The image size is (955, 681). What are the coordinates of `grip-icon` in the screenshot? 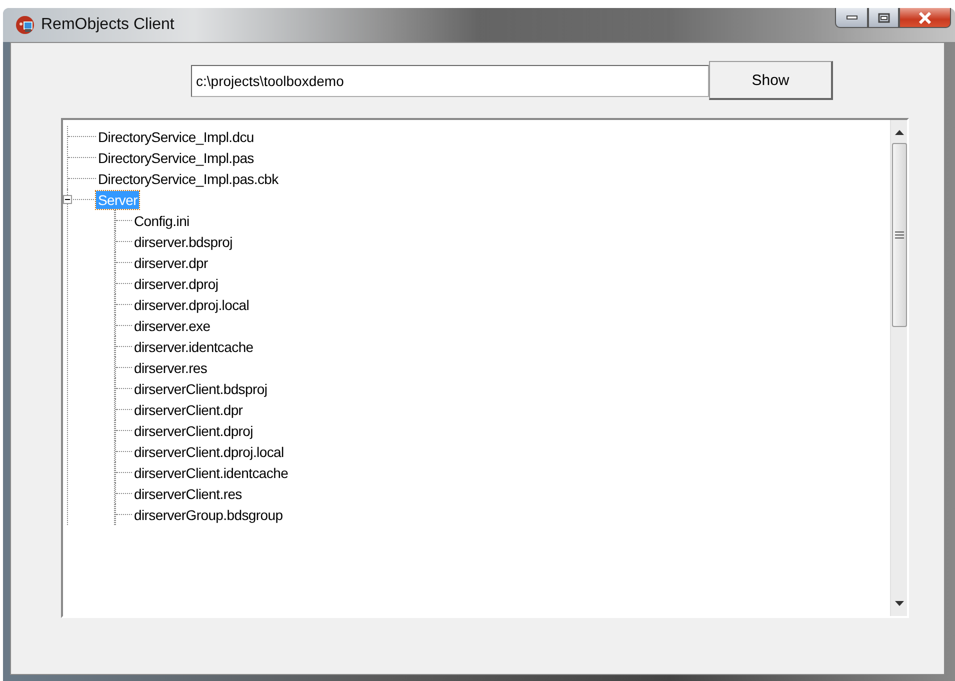 It's located at (899, 235).